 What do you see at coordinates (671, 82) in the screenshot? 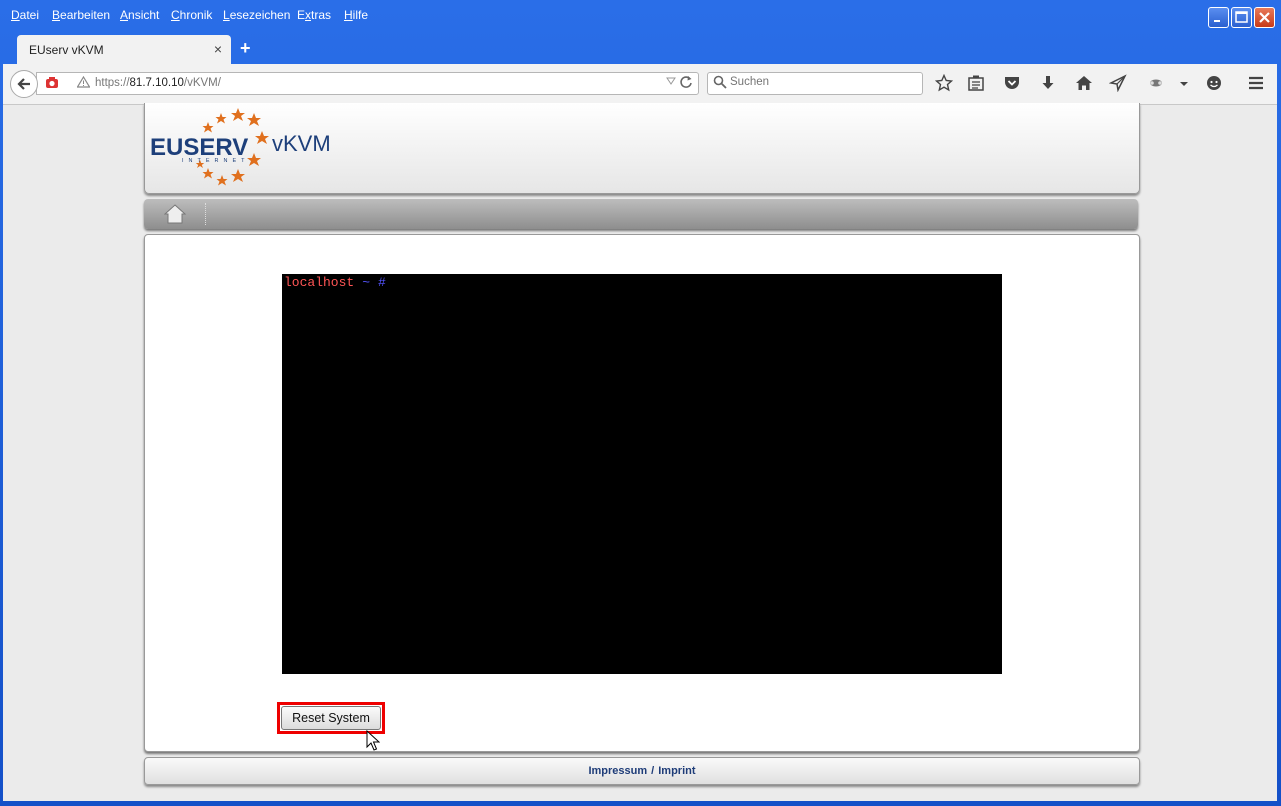
I see `url-dropdown-icon` at bounding box center [671, 82].